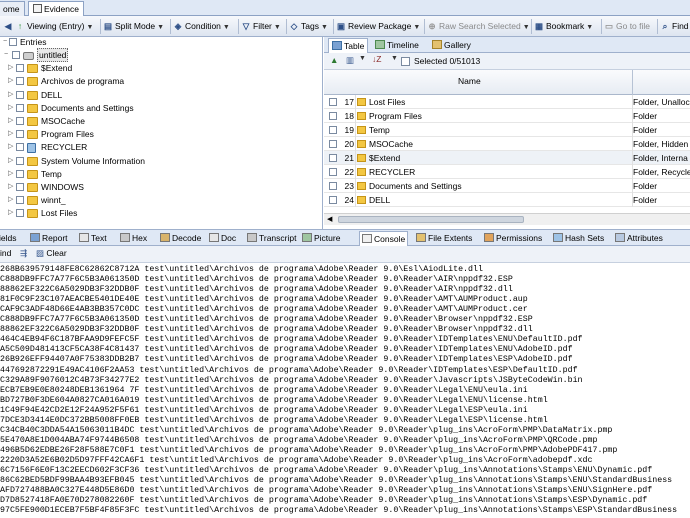 Image resolution: width=690 pixels, height=518 pixels. I want to click on table-row: 18 Program Files Folder, so click(507, 116).